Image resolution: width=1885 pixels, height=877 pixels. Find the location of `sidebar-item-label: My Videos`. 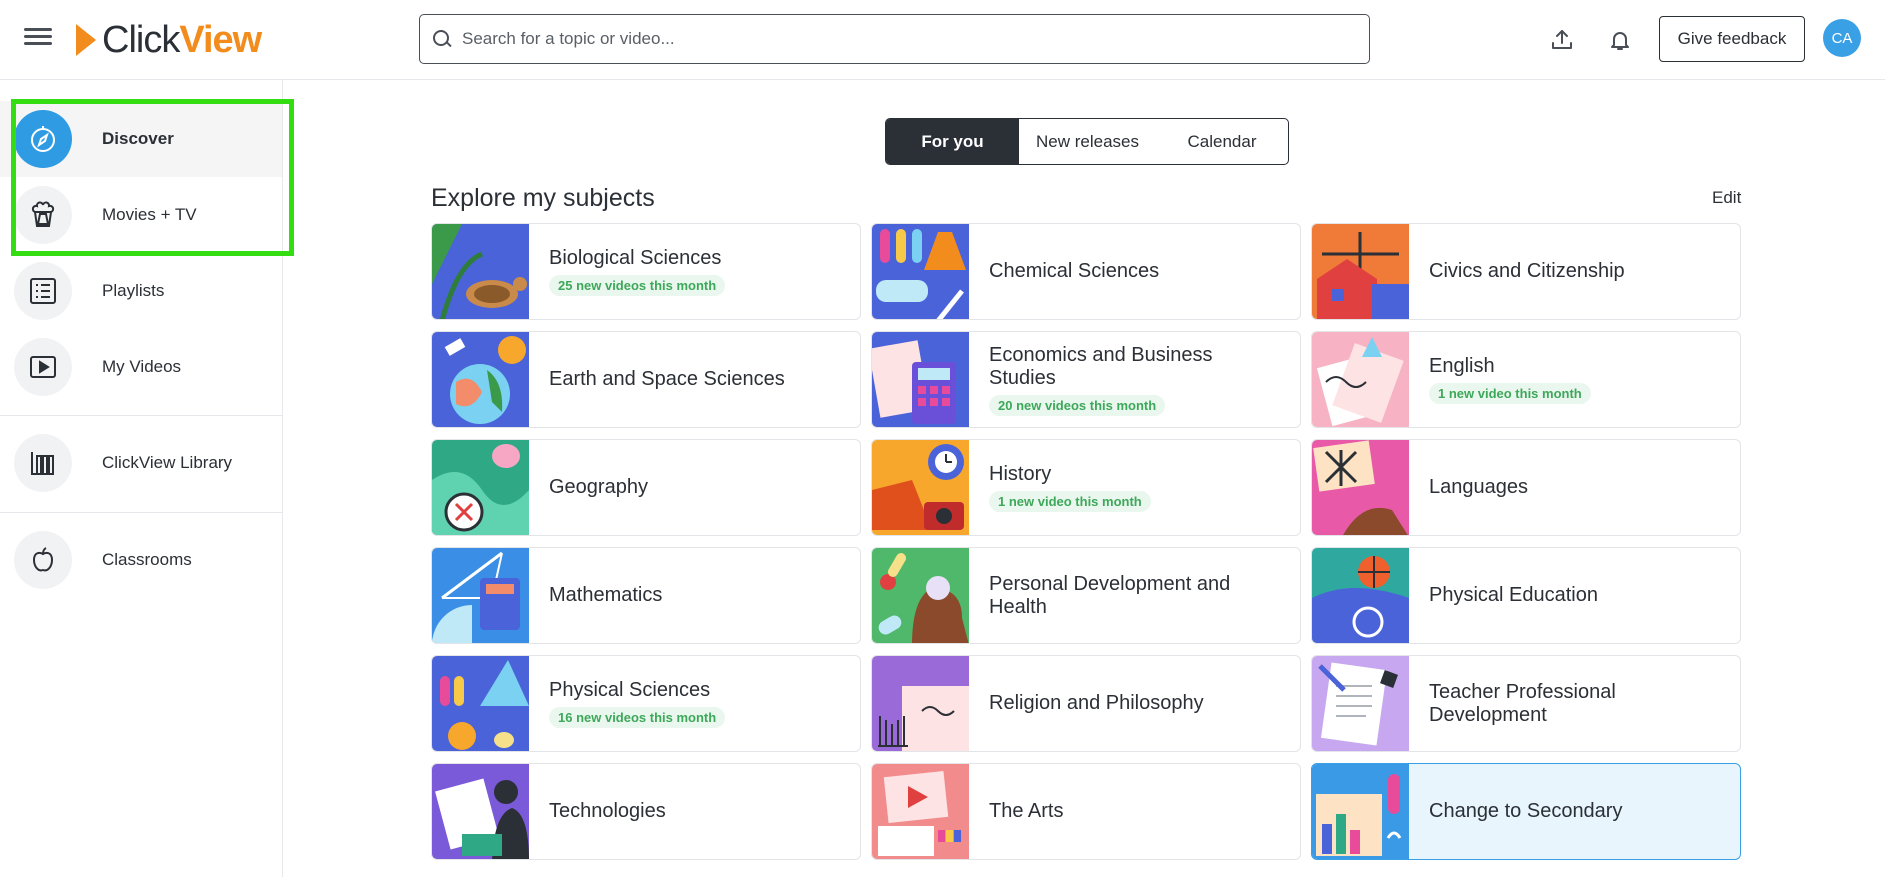

sidebar-item-label: My Videos is located at coordinates (142, 366).